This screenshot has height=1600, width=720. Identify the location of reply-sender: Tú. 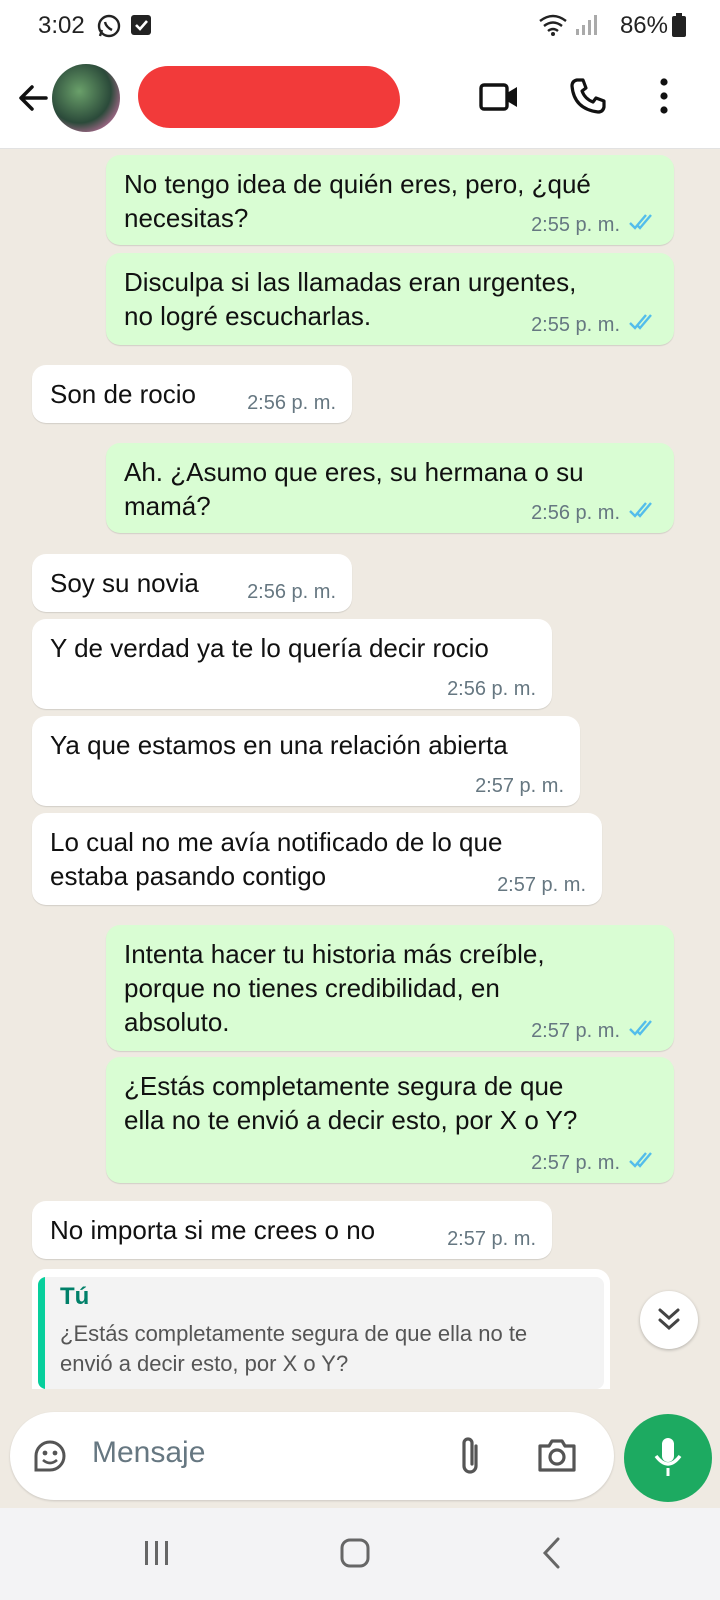
(75, 1296).